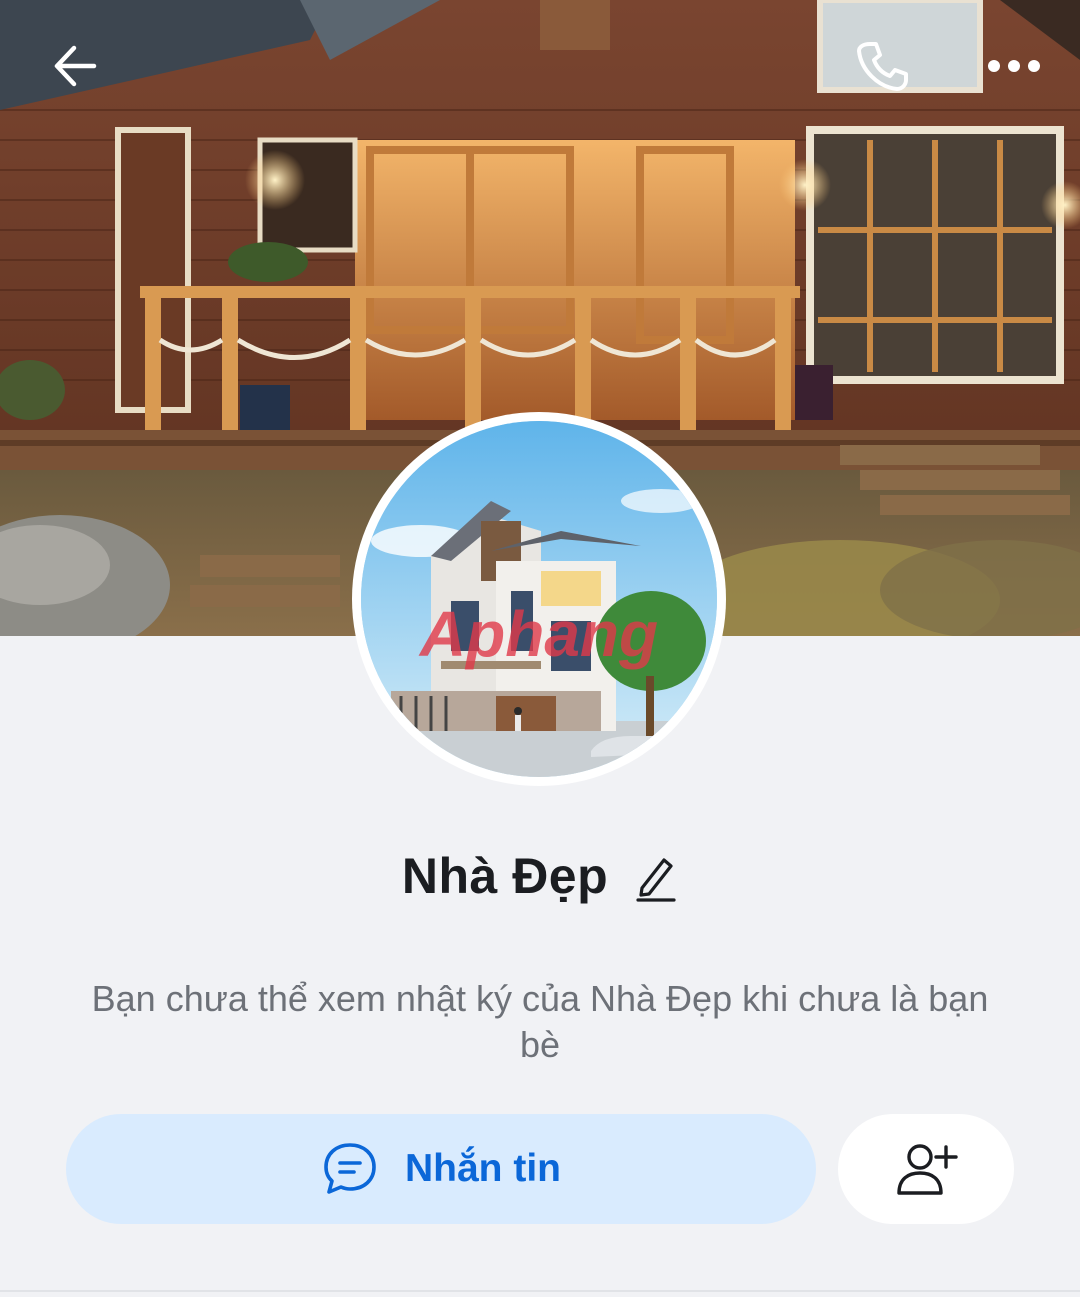 Image resolution: width=1080 pixels, height=1297 pixels. I want to click on message-button-label: Nhắn tin, so click(483, 1168).